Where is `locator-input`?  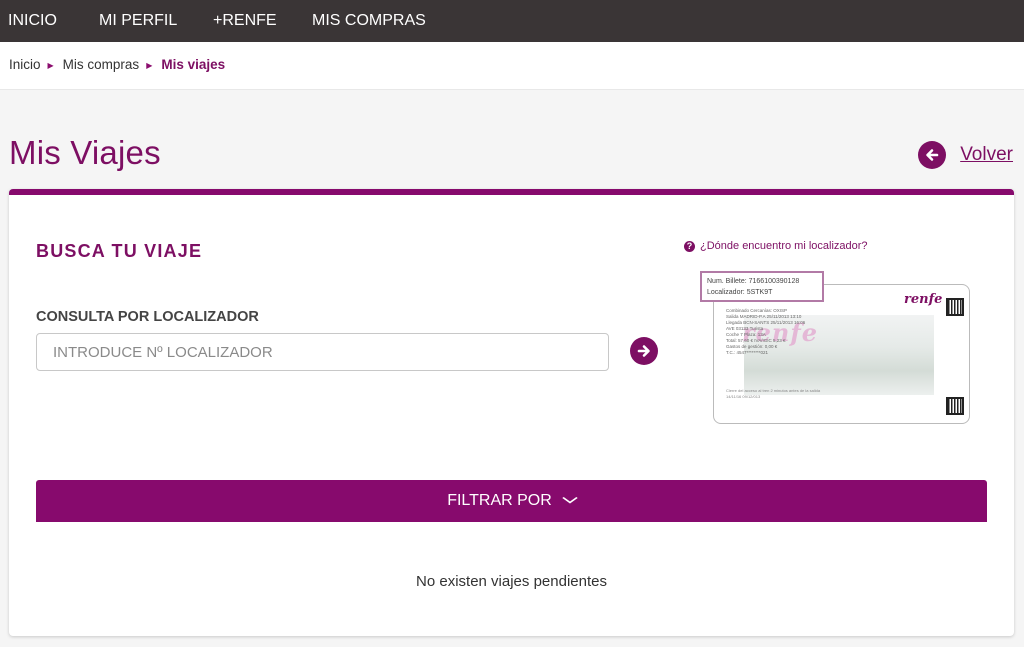 locator-input is located at coordinates (322, 352).